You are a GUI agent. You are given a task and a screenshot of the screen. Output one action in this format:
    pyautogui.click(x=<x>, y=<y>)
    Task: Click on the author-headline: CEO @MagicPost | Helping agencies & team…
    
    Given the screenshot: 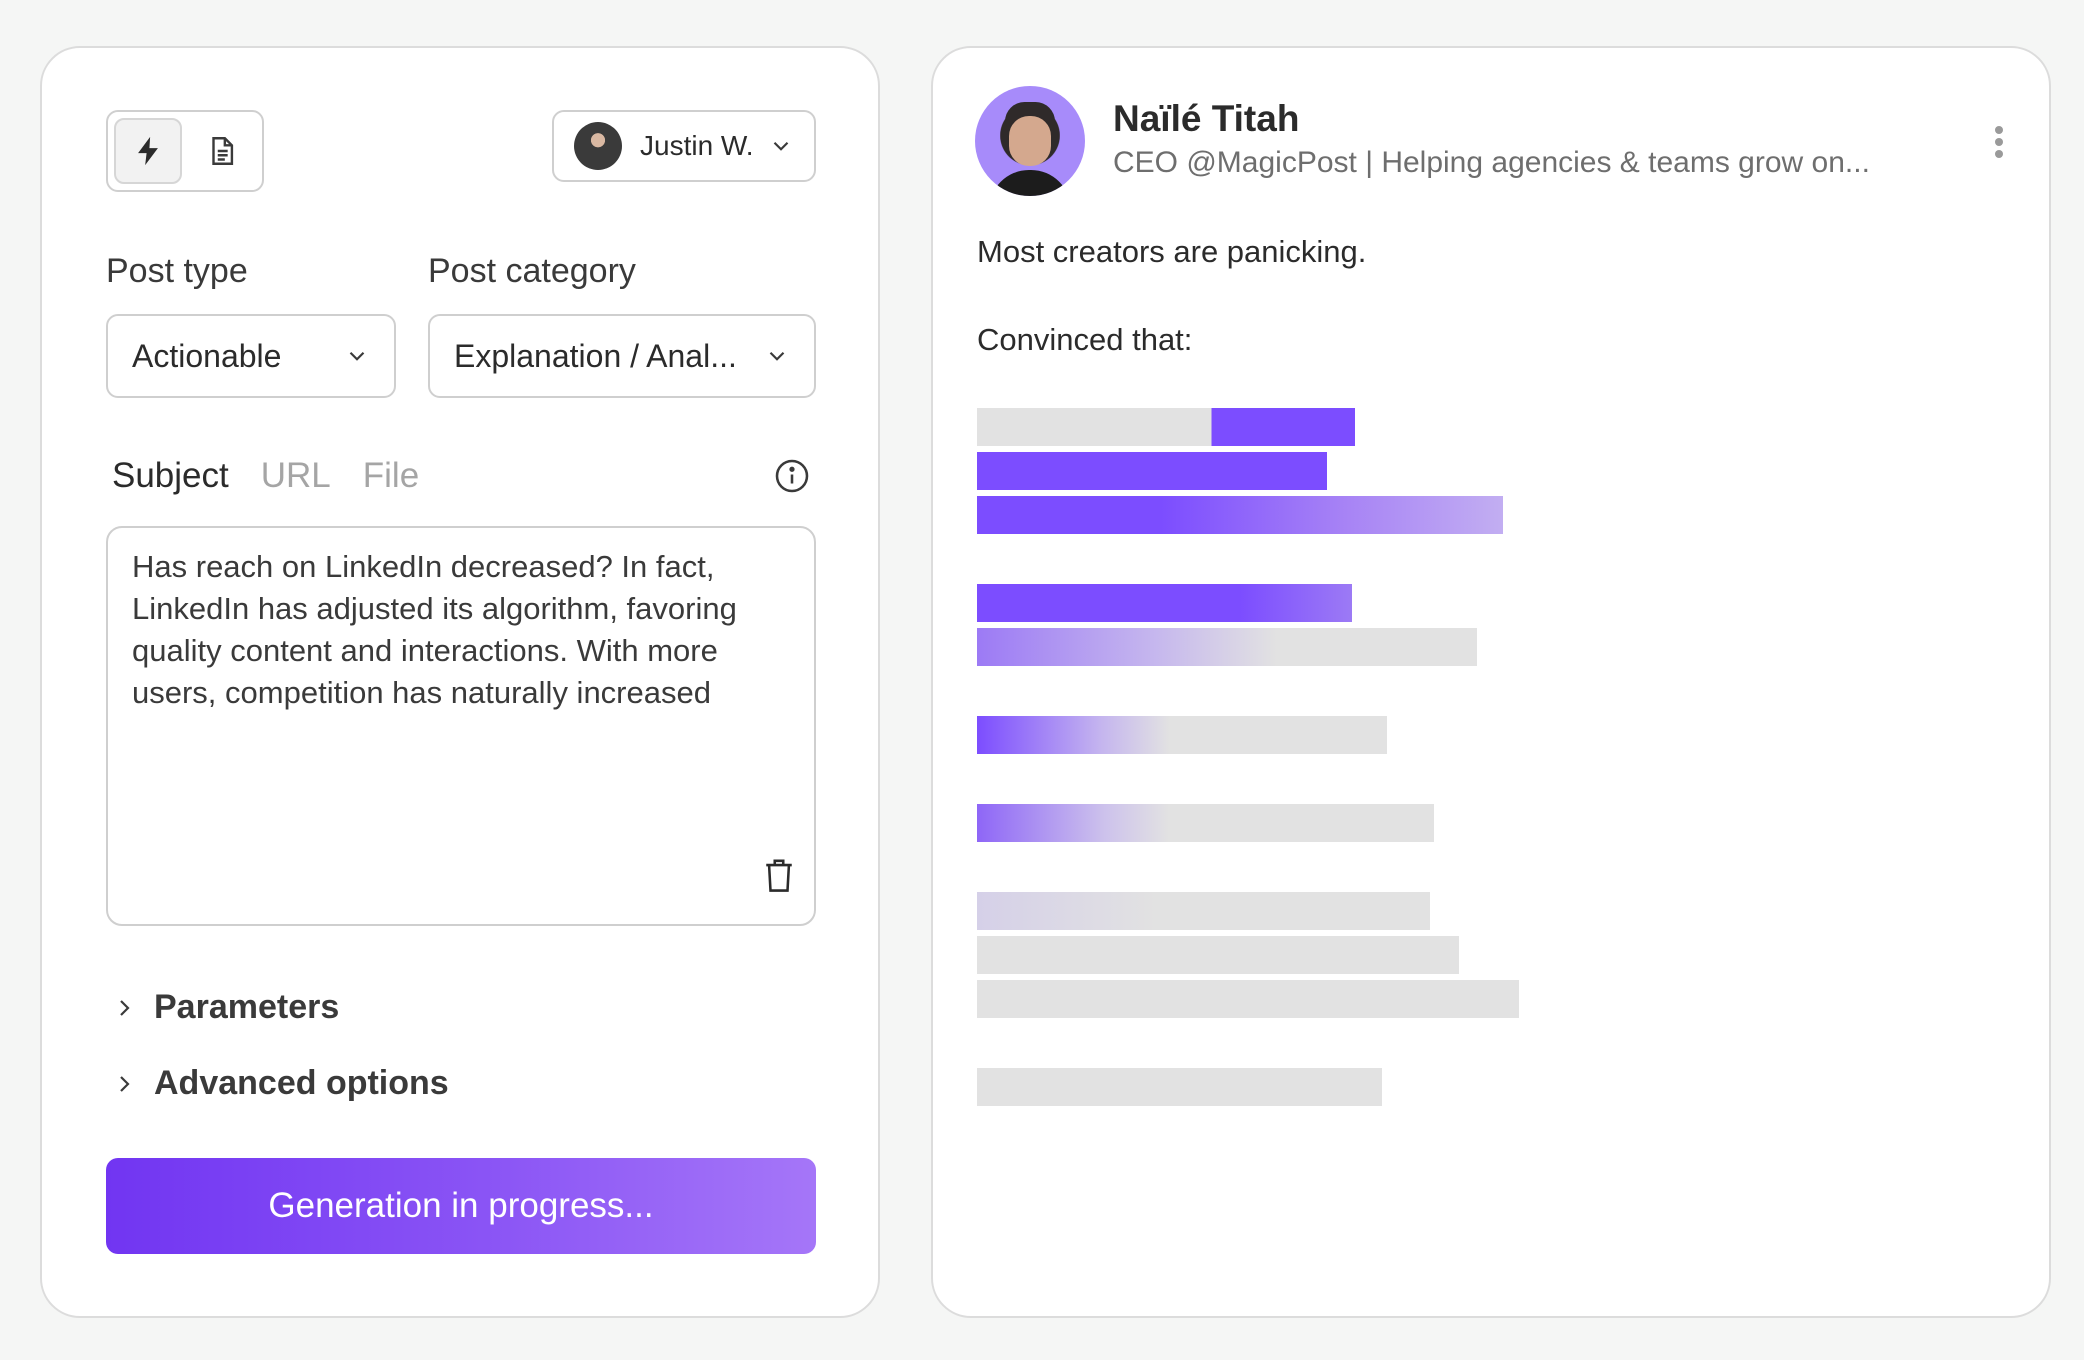 What is the action you would take?
    pyautogui.click(x=1491, y=162)
    